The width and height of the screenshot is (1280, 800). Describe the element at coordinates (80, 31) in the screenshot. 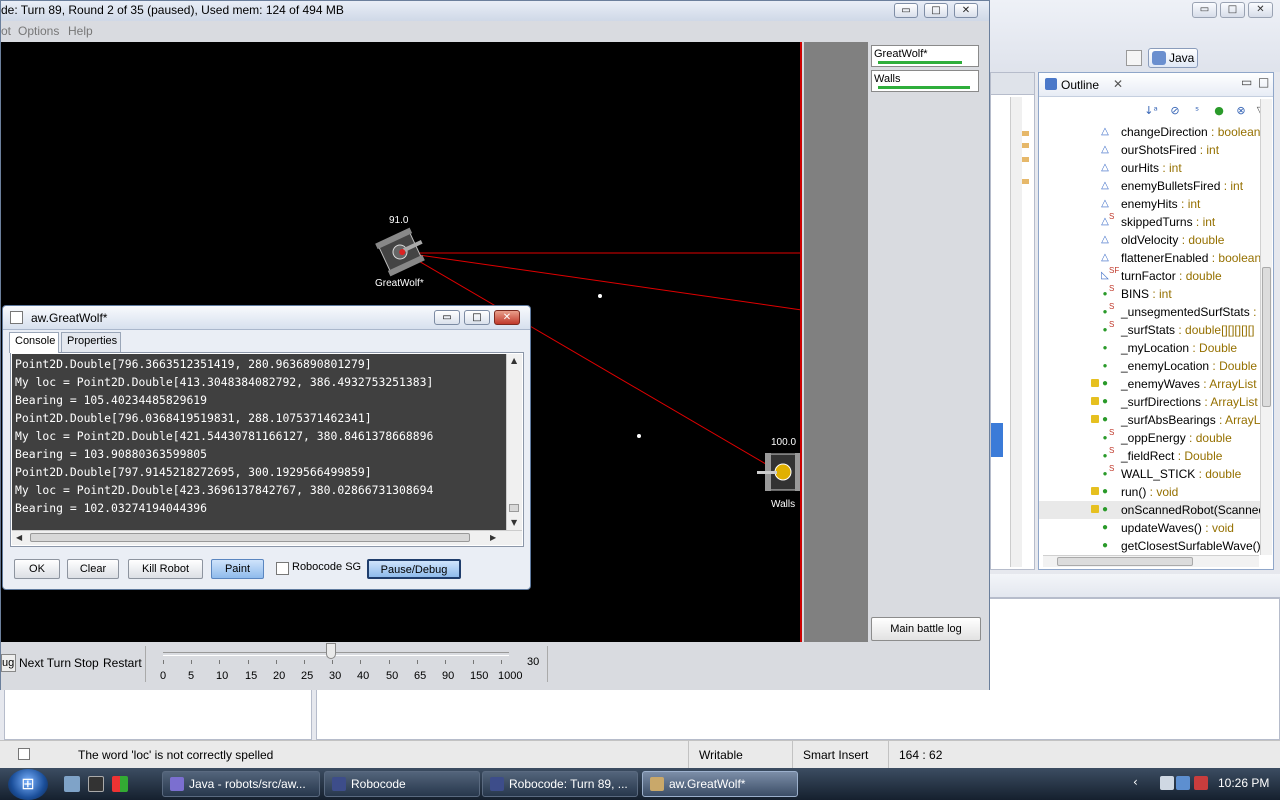

I see `menu-help: Help` at that location.